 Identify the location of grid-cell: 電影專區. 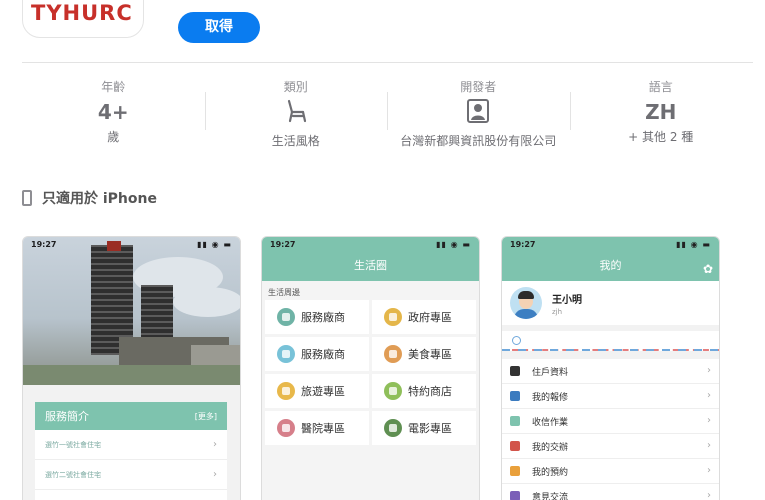
(424, 428).